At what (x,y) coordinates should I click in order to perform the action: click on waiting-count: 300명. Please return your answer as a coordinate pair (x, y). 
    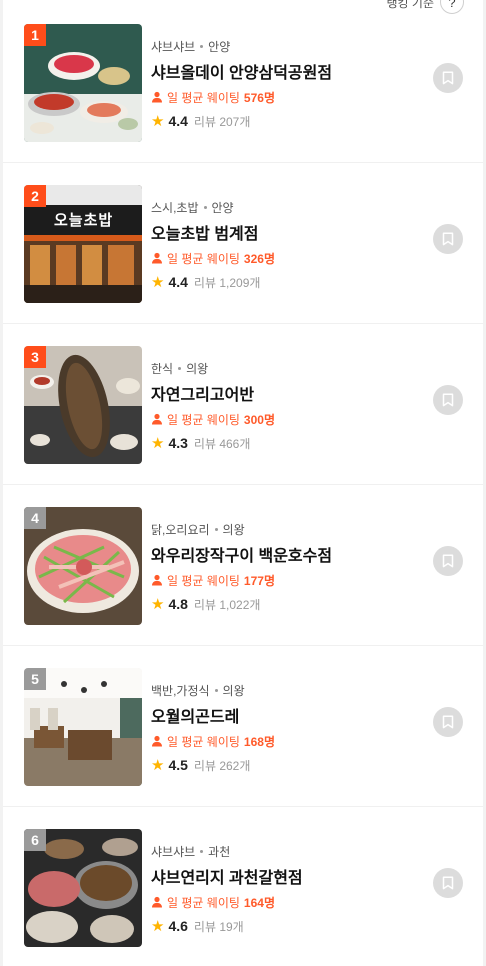
    Looking at the image, I should click on (259, 419).